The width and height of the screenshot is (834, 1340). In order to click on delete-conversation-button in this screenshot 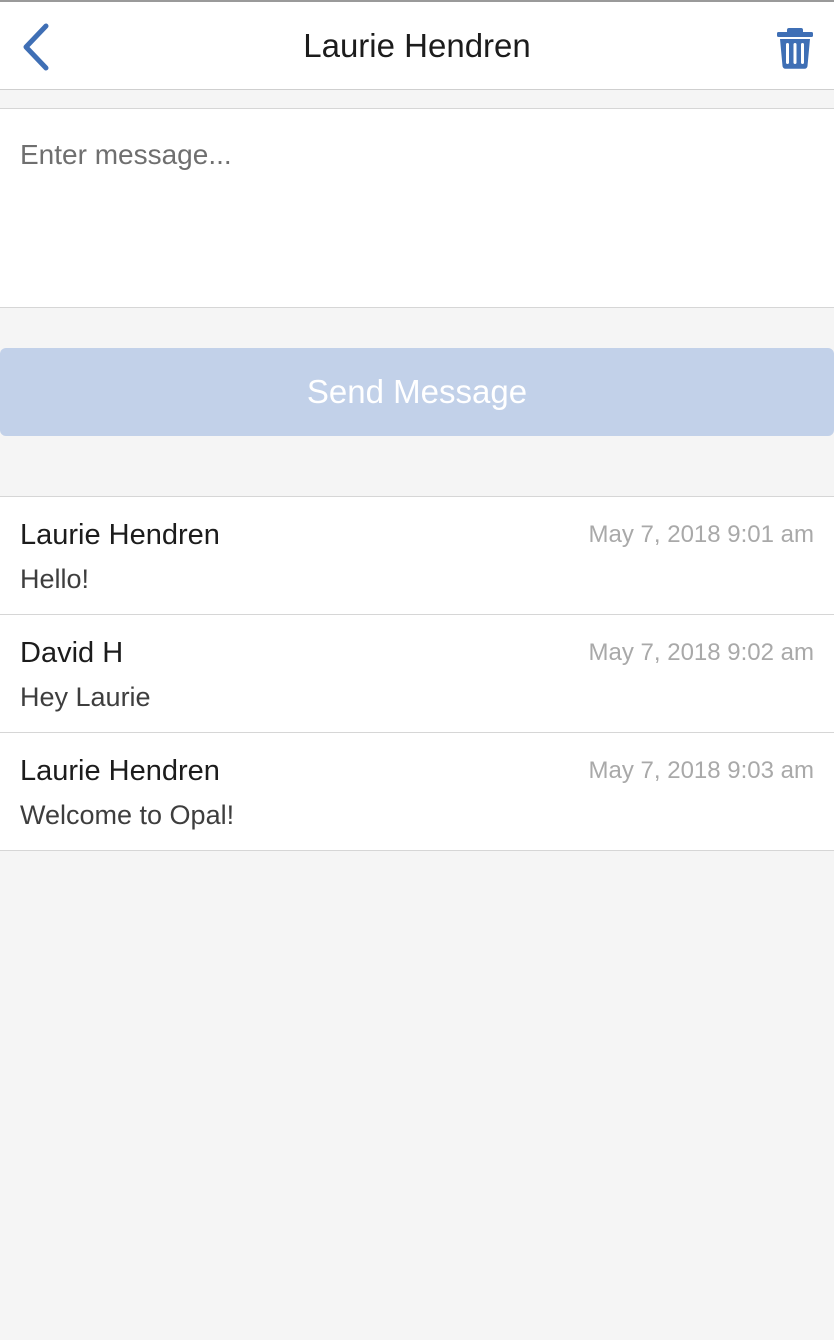, I will do `click(795, 47)`.